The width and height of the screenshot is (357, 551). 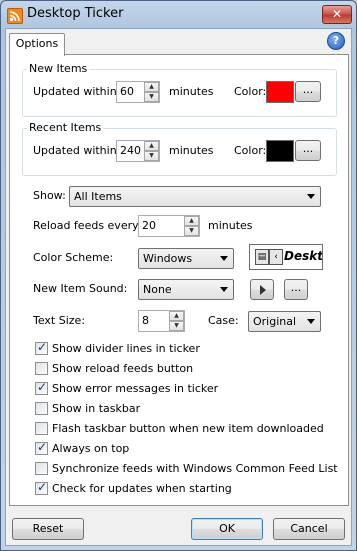 I want to click on always-on-top-checkbox: ✓, so click(x=41, y=447).